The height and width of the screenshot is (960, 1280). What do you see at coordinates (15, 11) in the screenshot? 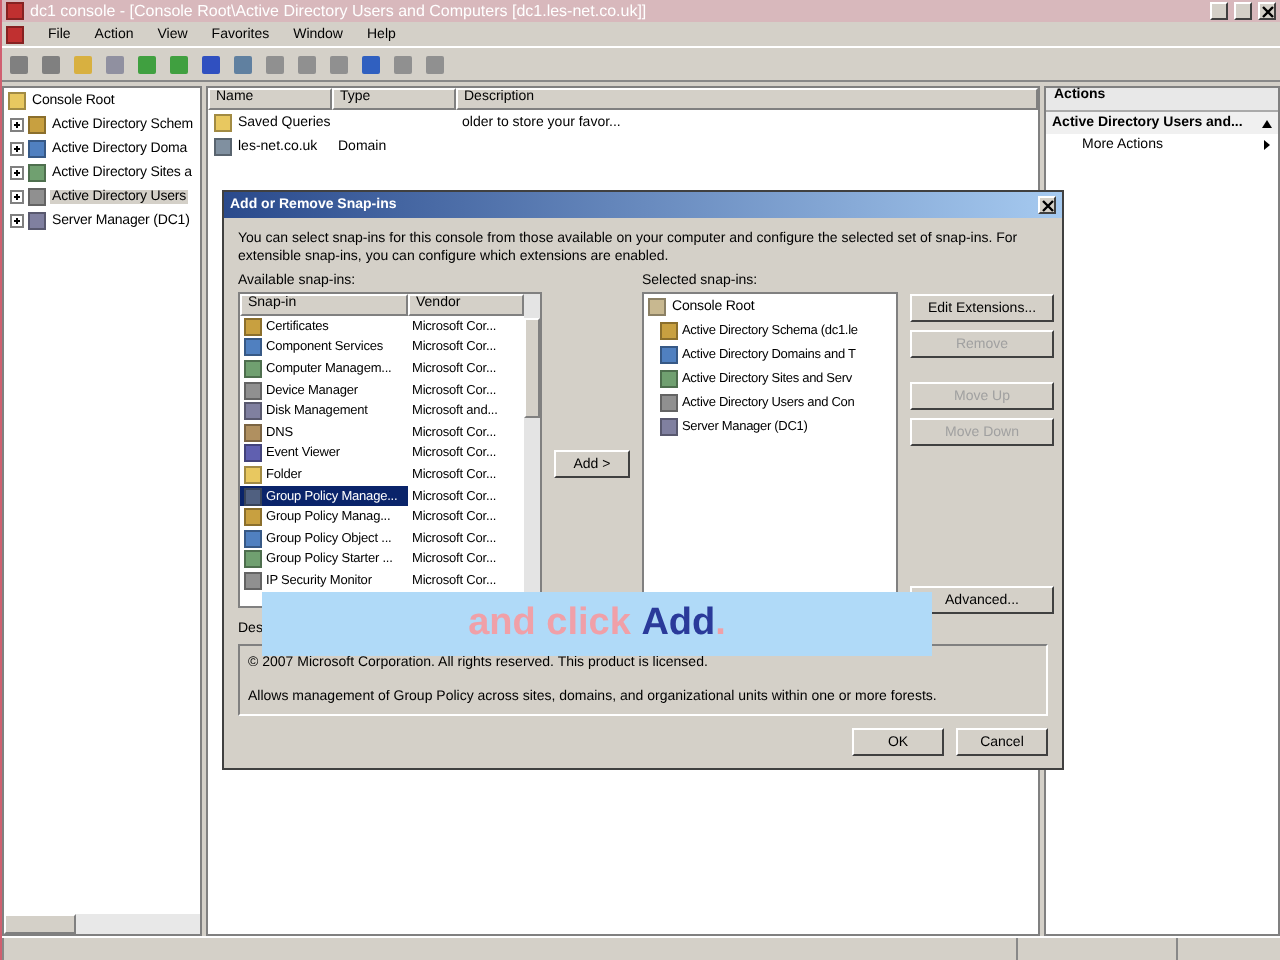
I see `app-icon` at bounding box center [15, 11].